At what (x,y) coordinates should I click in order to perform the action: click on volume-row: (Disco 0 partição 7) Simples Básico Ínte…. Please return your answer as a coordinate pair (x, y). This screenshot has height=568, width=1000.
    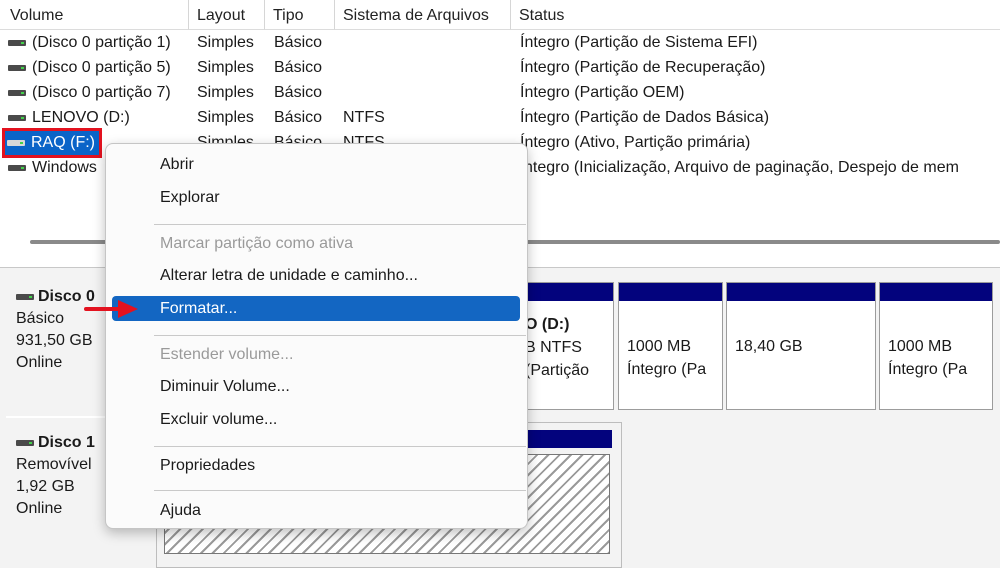
    Looking at the image, I should click on (500, 92).